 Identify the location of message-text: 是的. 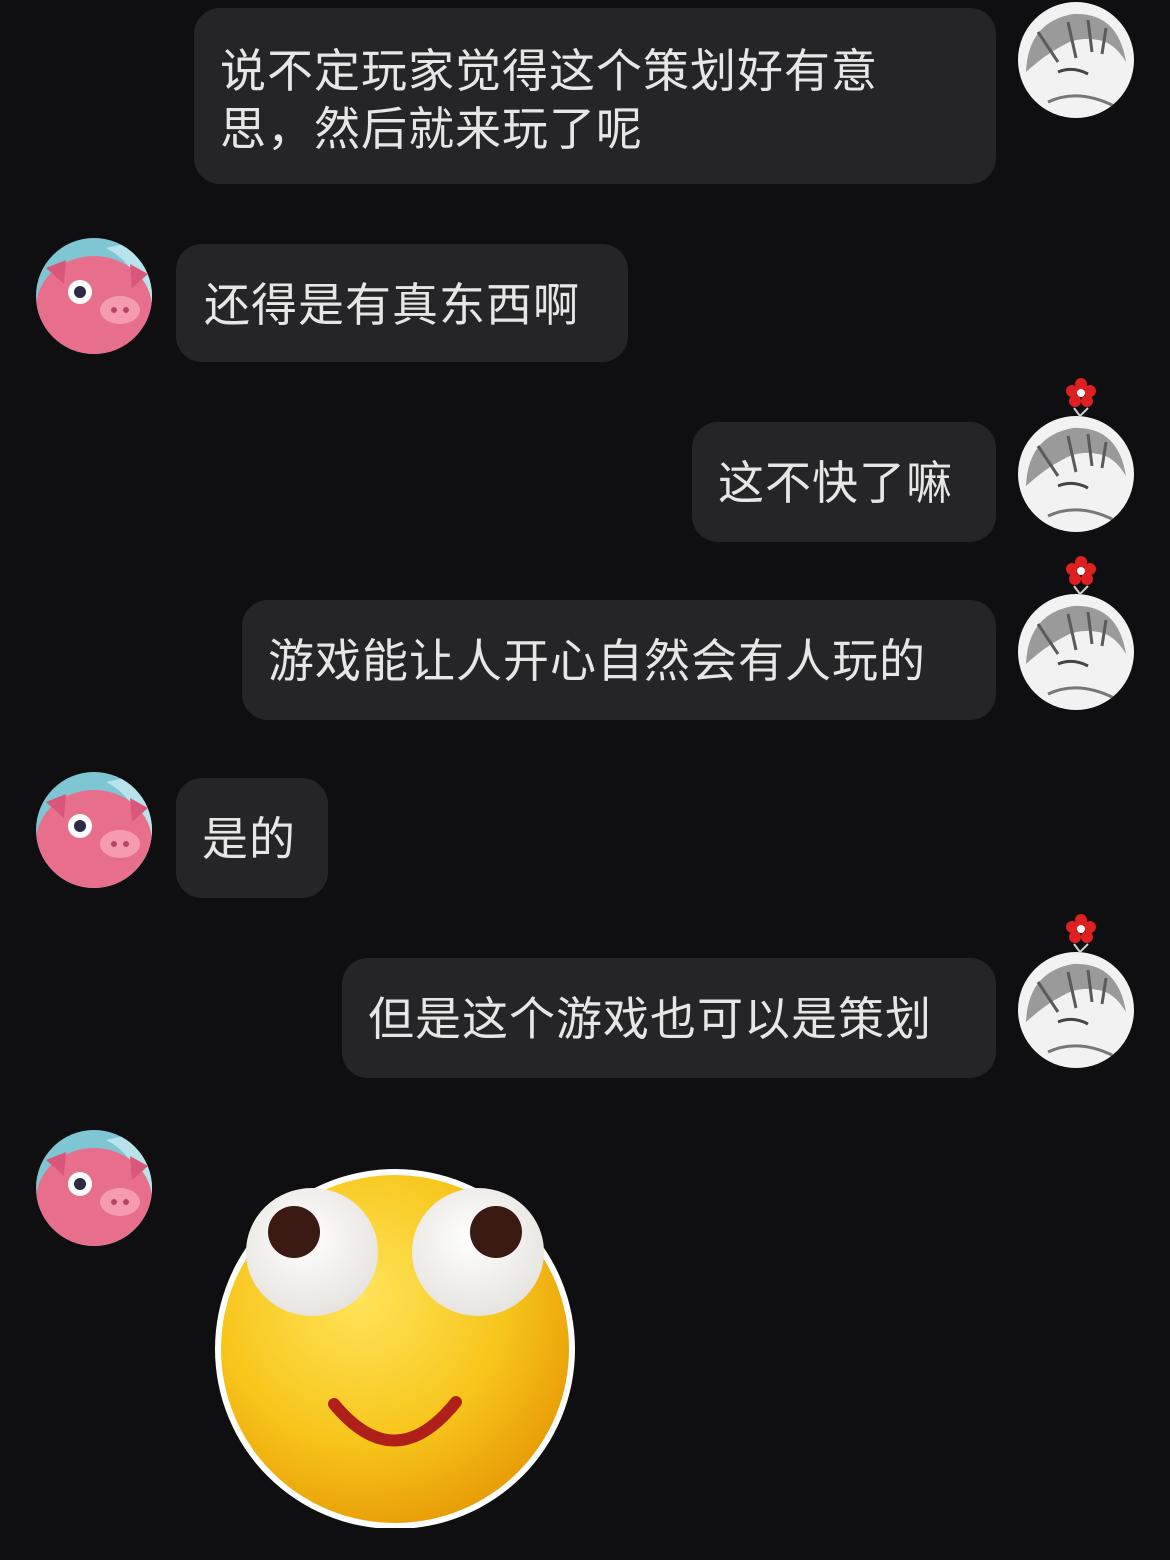
(249, 839).